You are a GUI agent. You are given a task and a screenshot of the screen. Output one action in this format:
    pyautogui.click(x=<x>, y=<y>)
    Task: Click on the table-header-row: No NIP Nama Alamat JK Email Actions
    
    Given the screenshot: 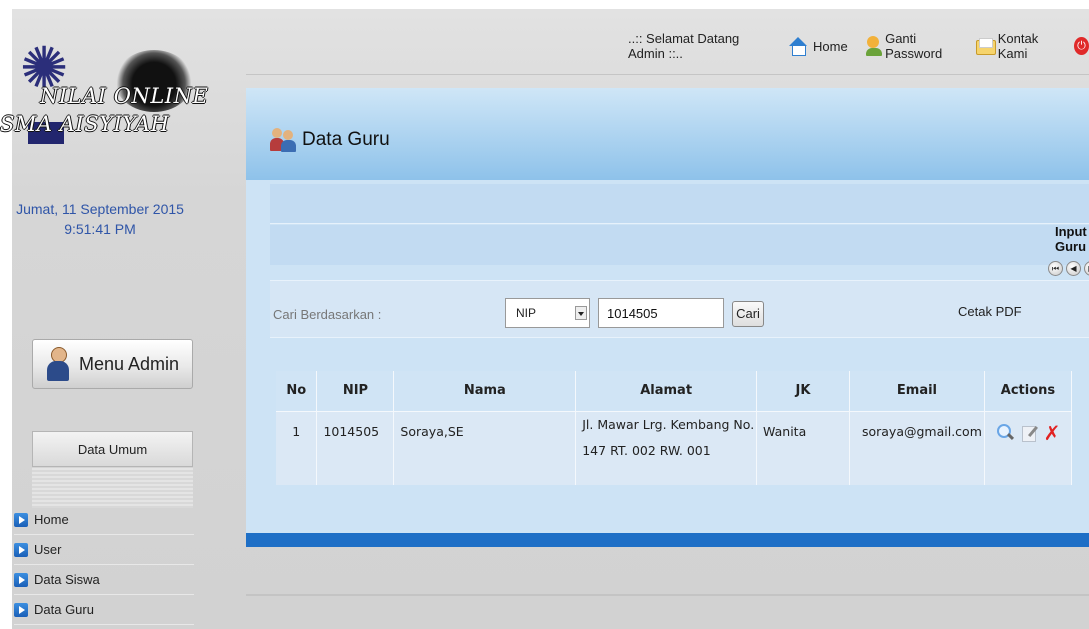 What is the action you would take?
    pyautogui.click(x=674, y=391)
    